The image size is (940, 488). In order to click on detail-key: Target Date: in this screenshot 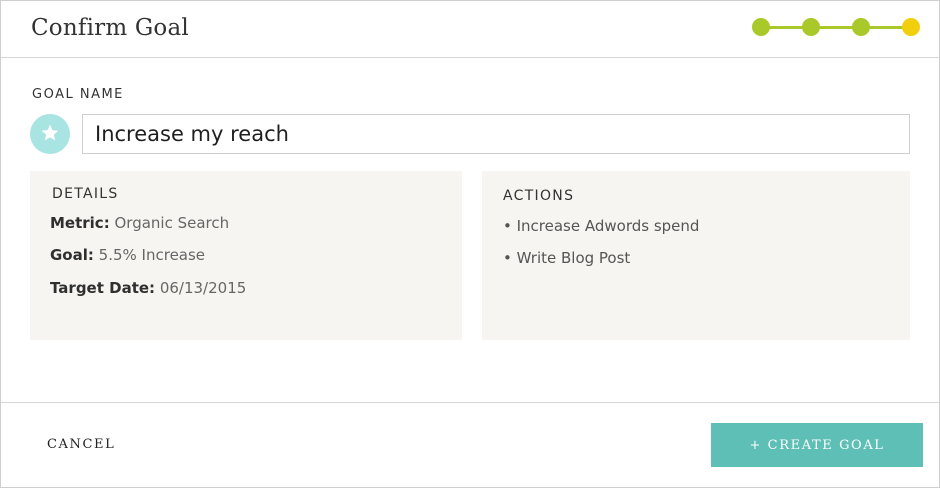, I will do `click(103, 288)`.